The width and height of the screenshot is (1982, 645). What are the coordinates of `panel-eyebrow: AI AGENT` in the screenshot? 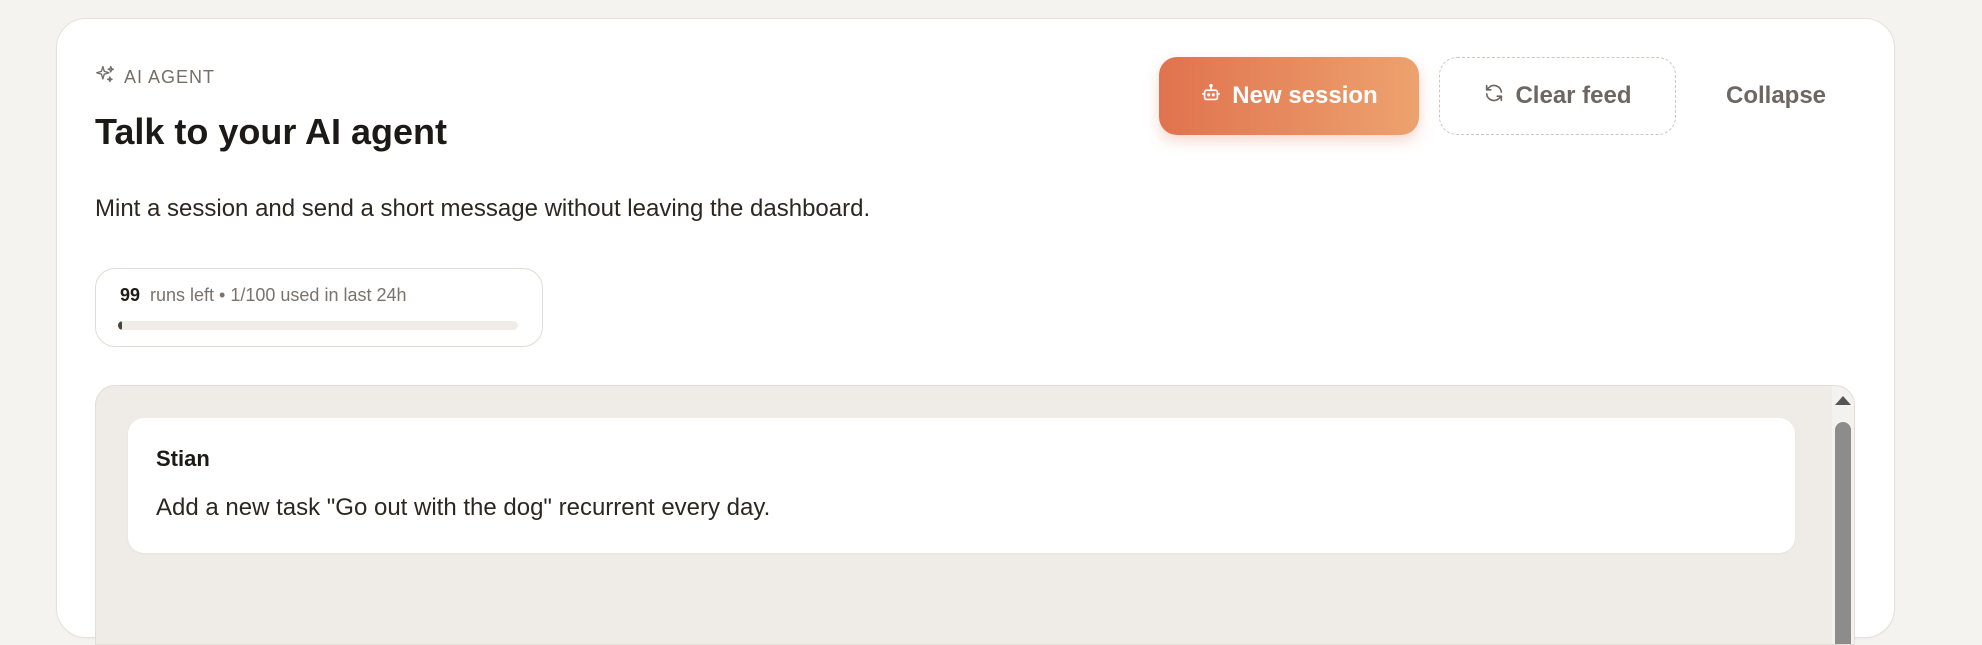 It's located at (155, 77).